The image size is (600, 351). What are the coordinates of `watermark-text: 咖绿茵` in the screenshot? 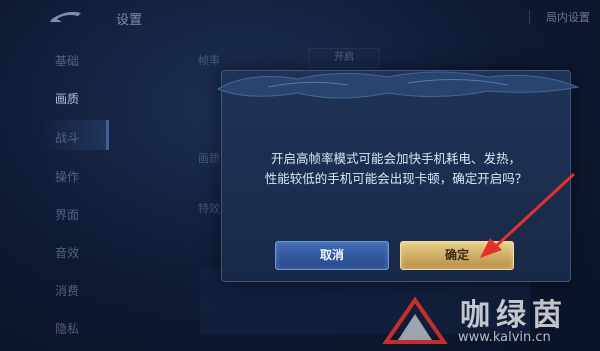 It's located at (514, 315).